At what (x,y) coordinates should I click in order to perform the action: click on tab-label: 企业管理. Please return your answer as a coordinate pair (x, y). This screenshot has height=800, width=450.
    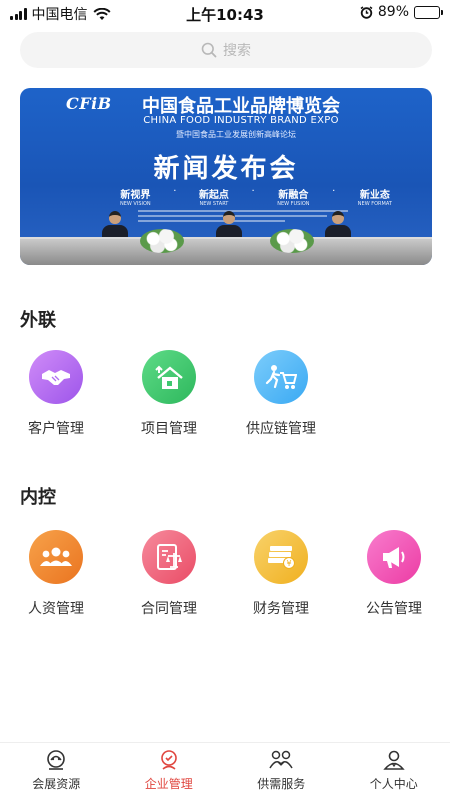
    Looking at the image, I should click on (168, 784).